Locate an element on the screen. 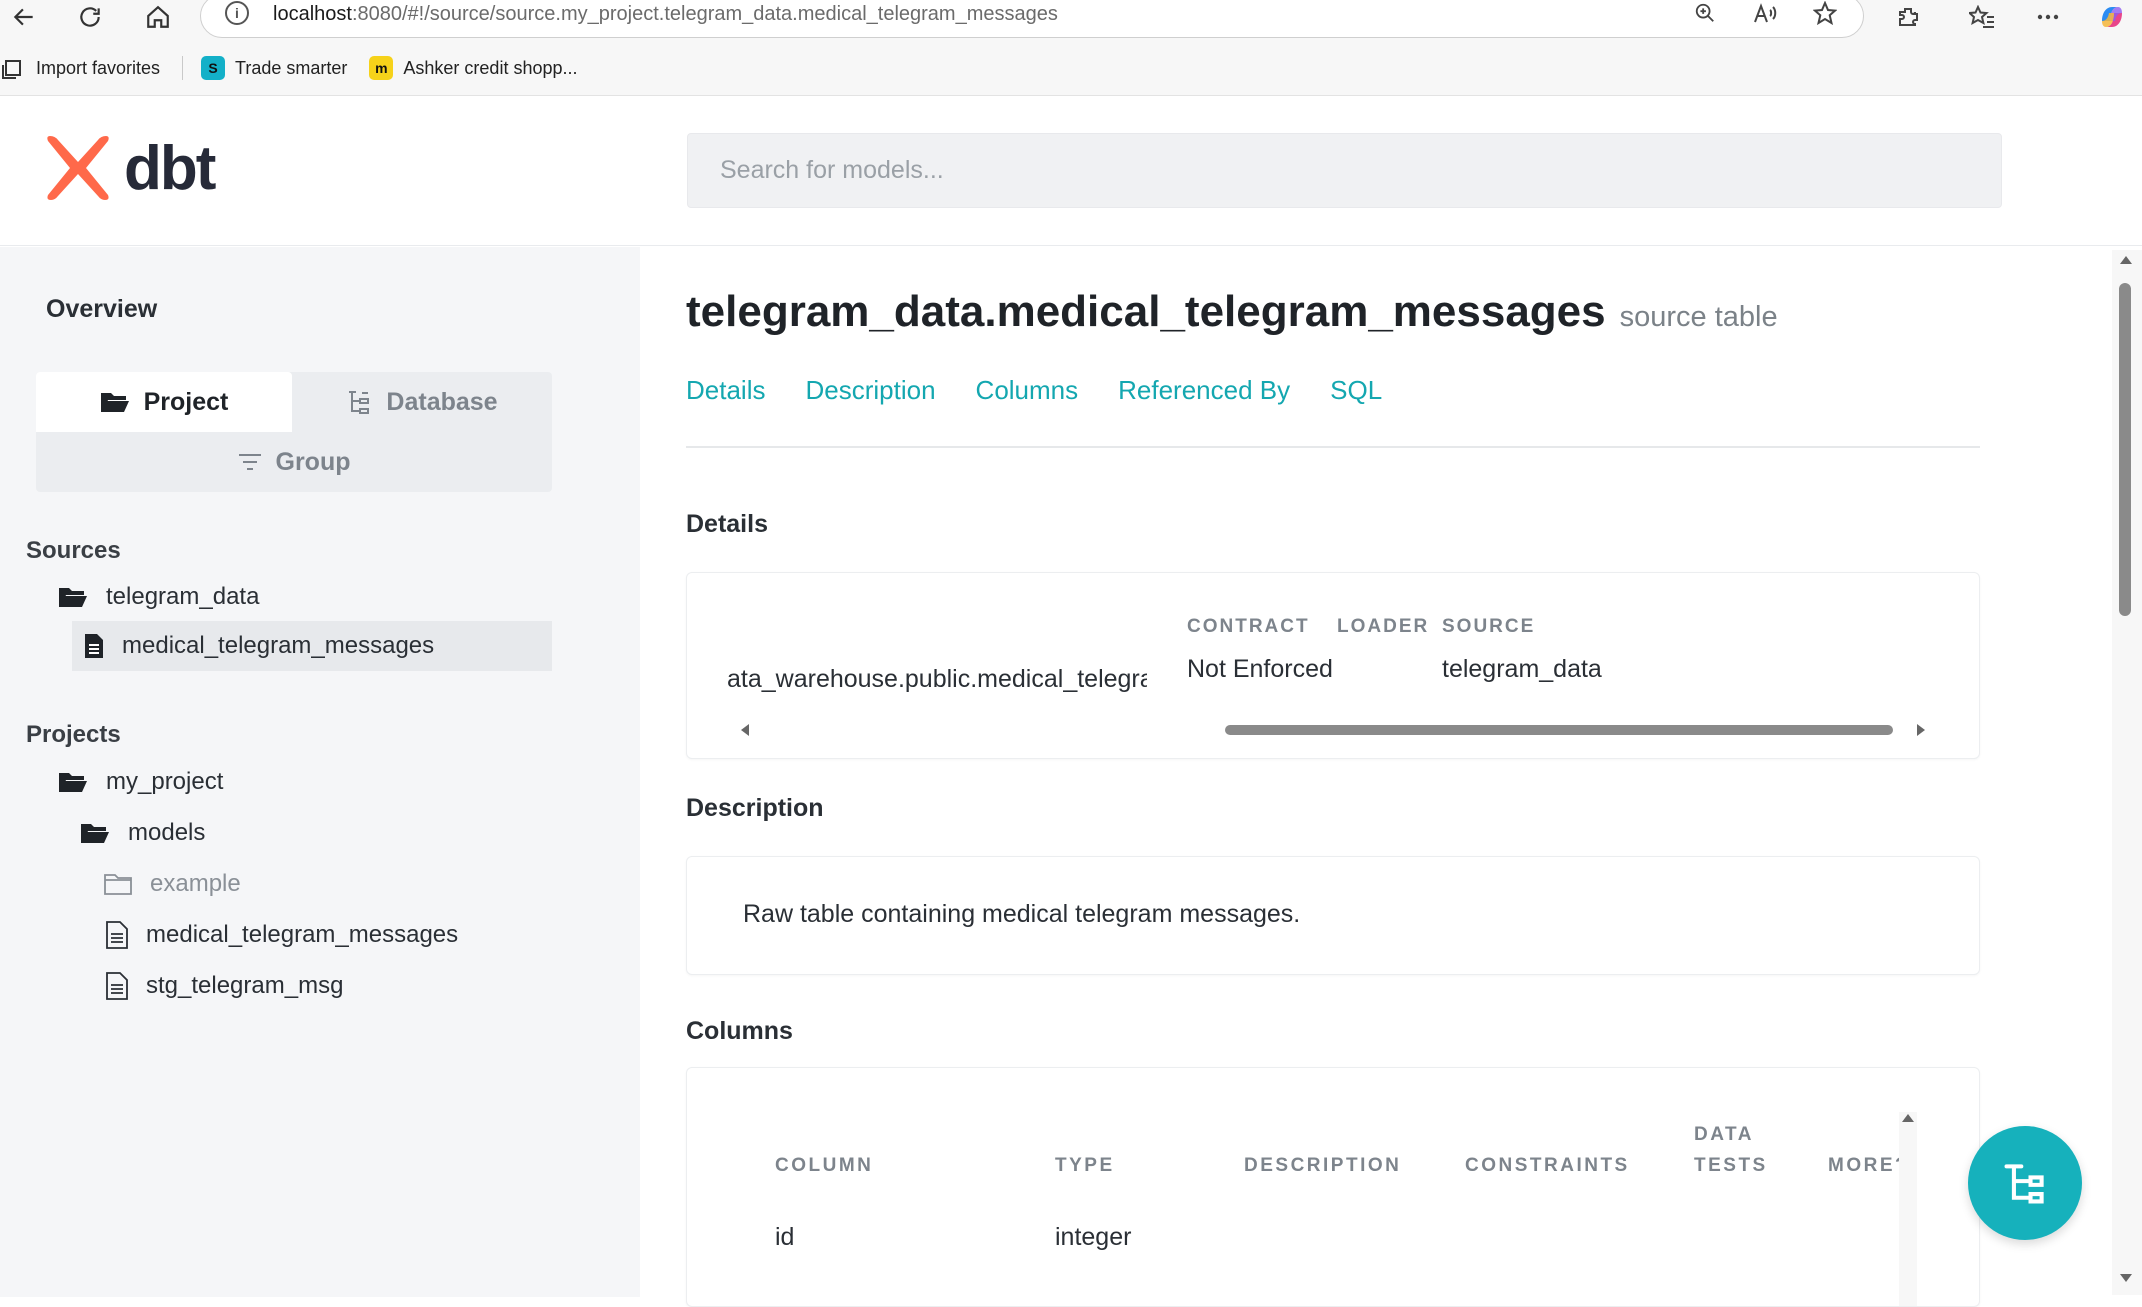 The width and height of the screenshot is (2142, 1307). source-label: SOURCE is located at coordinates (1489, 626).